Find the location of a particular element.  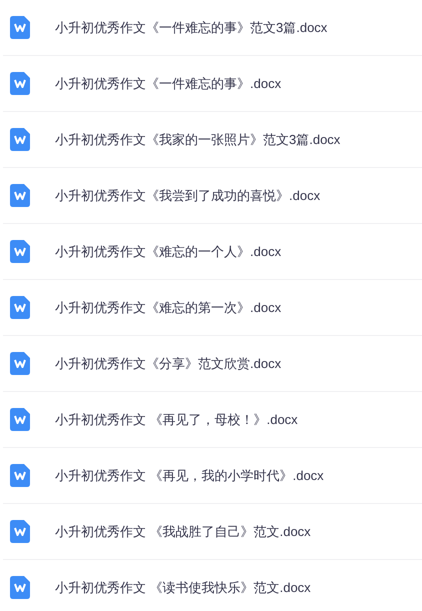

file-name: 小升初优秀作文《难忘的第一次》.docx is located at coordinates (168, 308).